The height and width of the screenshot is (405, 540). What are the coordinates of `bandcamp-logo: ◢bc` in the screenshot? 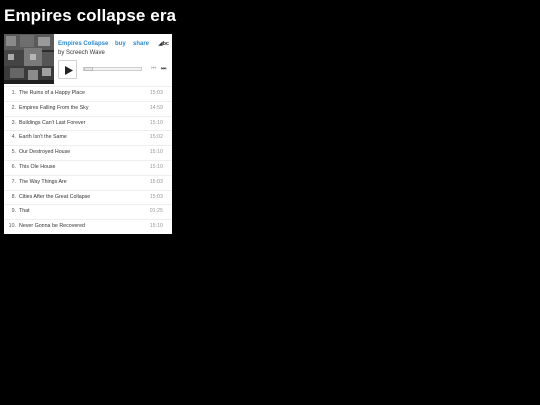 It's located at (163, 44).